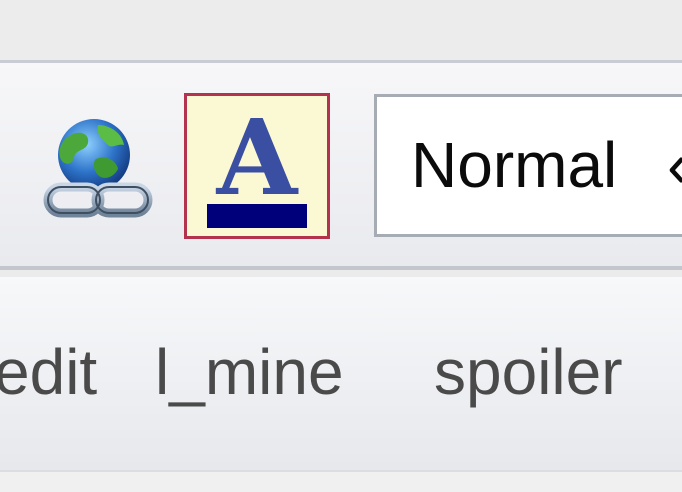 This screenshot has width=682, height=492. I want to click on font-color-button: A, so click(257, 166).